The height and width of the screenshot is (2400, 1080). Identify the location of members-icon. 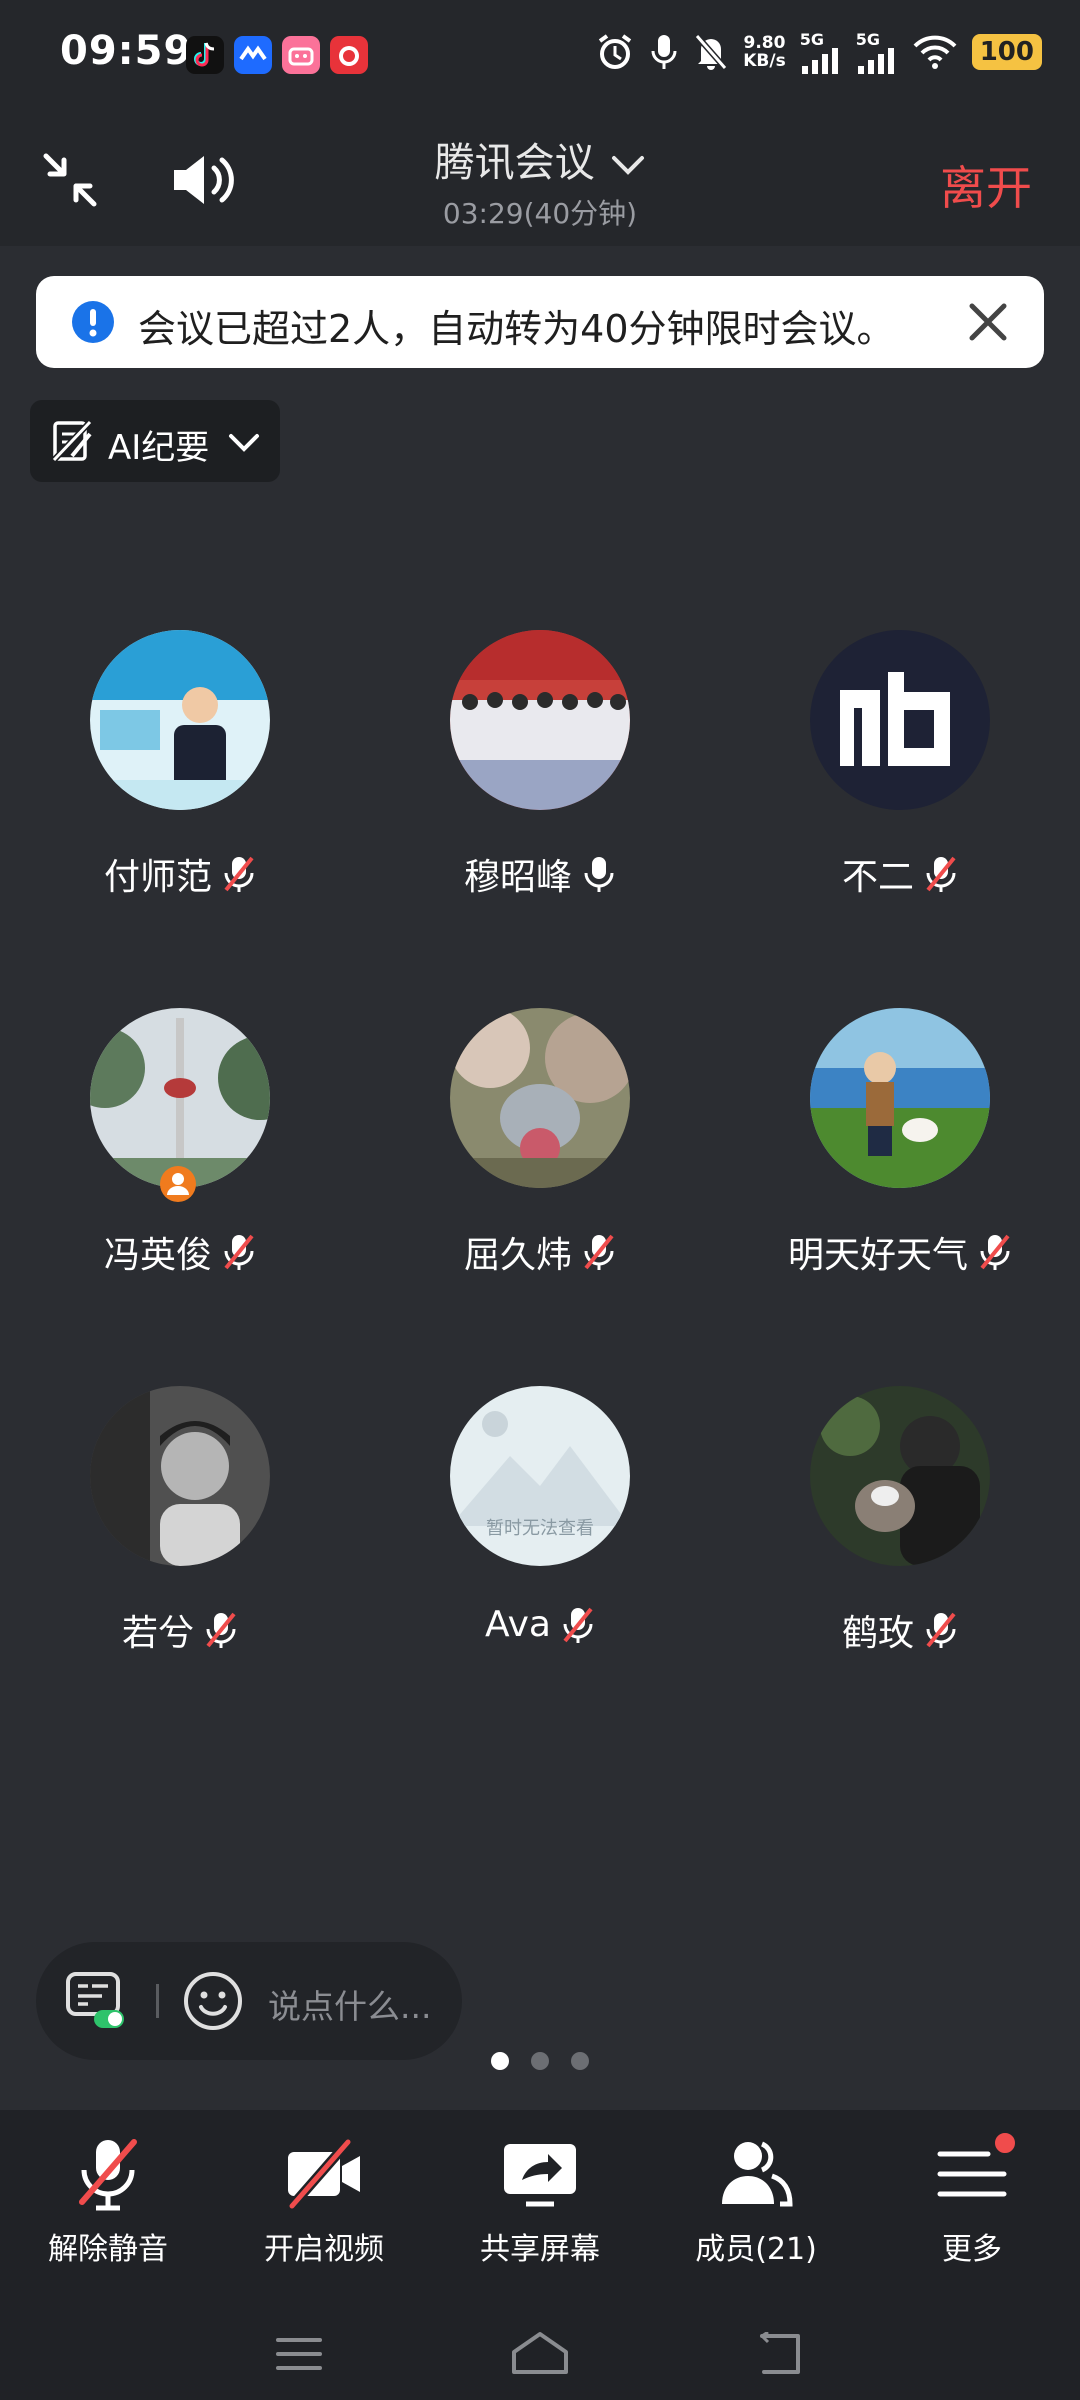
(757, 2174).